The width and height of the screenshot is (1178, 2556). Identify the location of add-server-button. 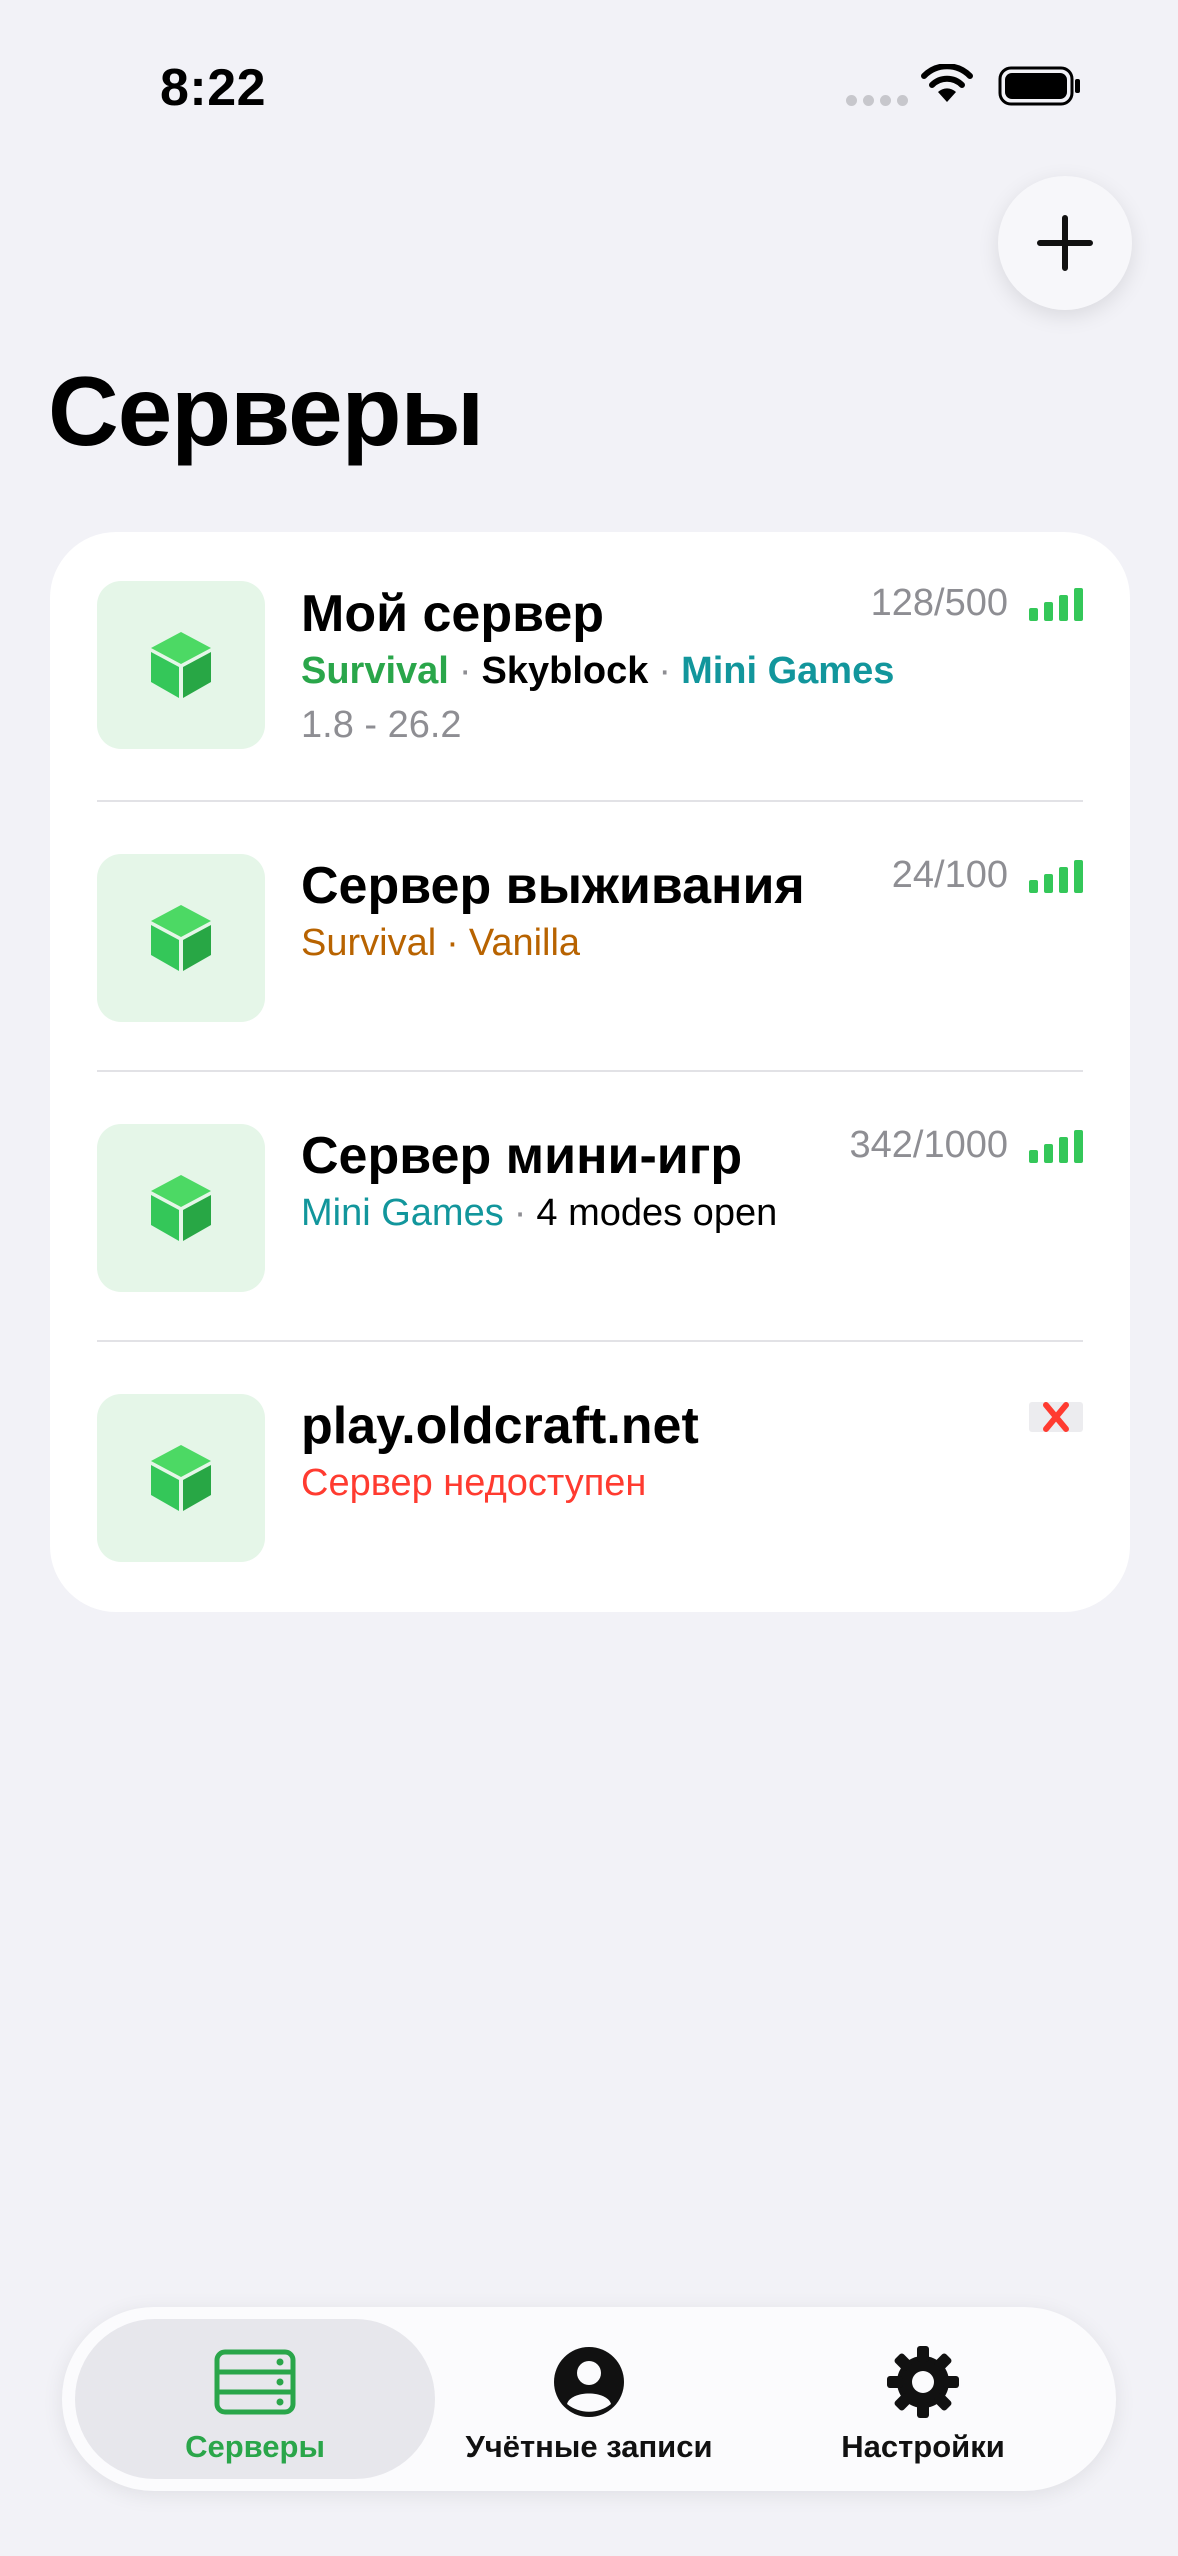
(1065, 243).